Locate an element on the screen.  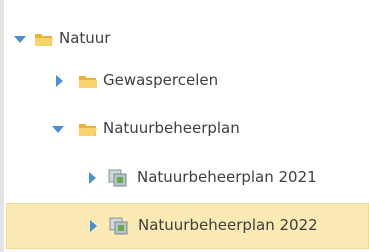
tree-node-label: Natuurbeheerplan 2022 is located at coordinates (228, 225).